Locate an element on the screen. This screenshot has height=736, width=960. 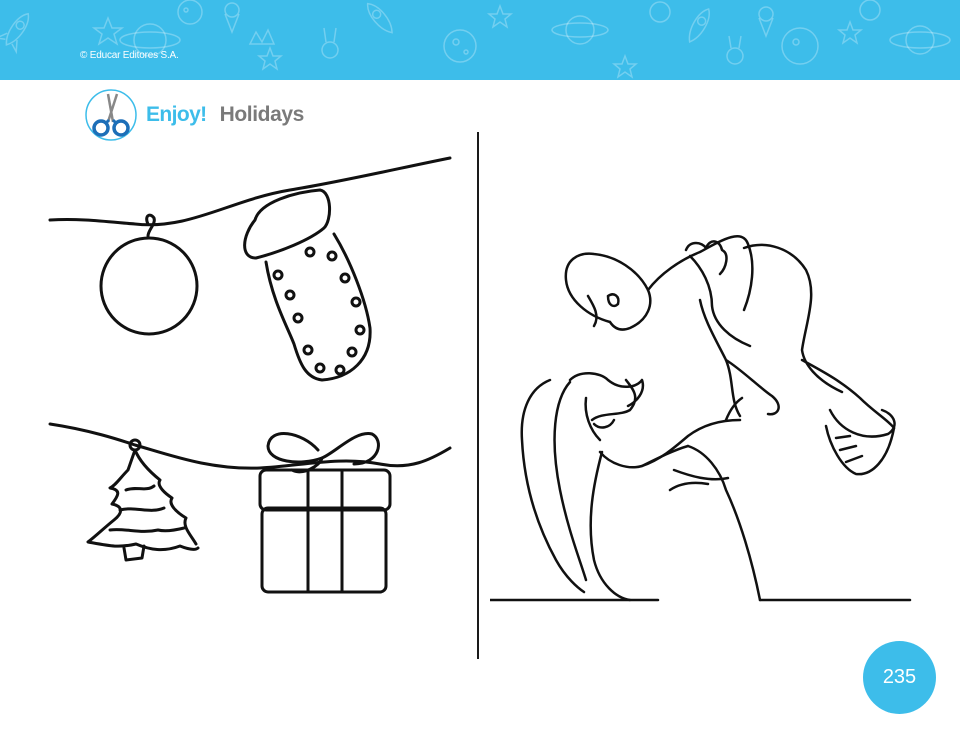
top-banner: © Educar Editores S.A. is located at coordinates (480, 40).